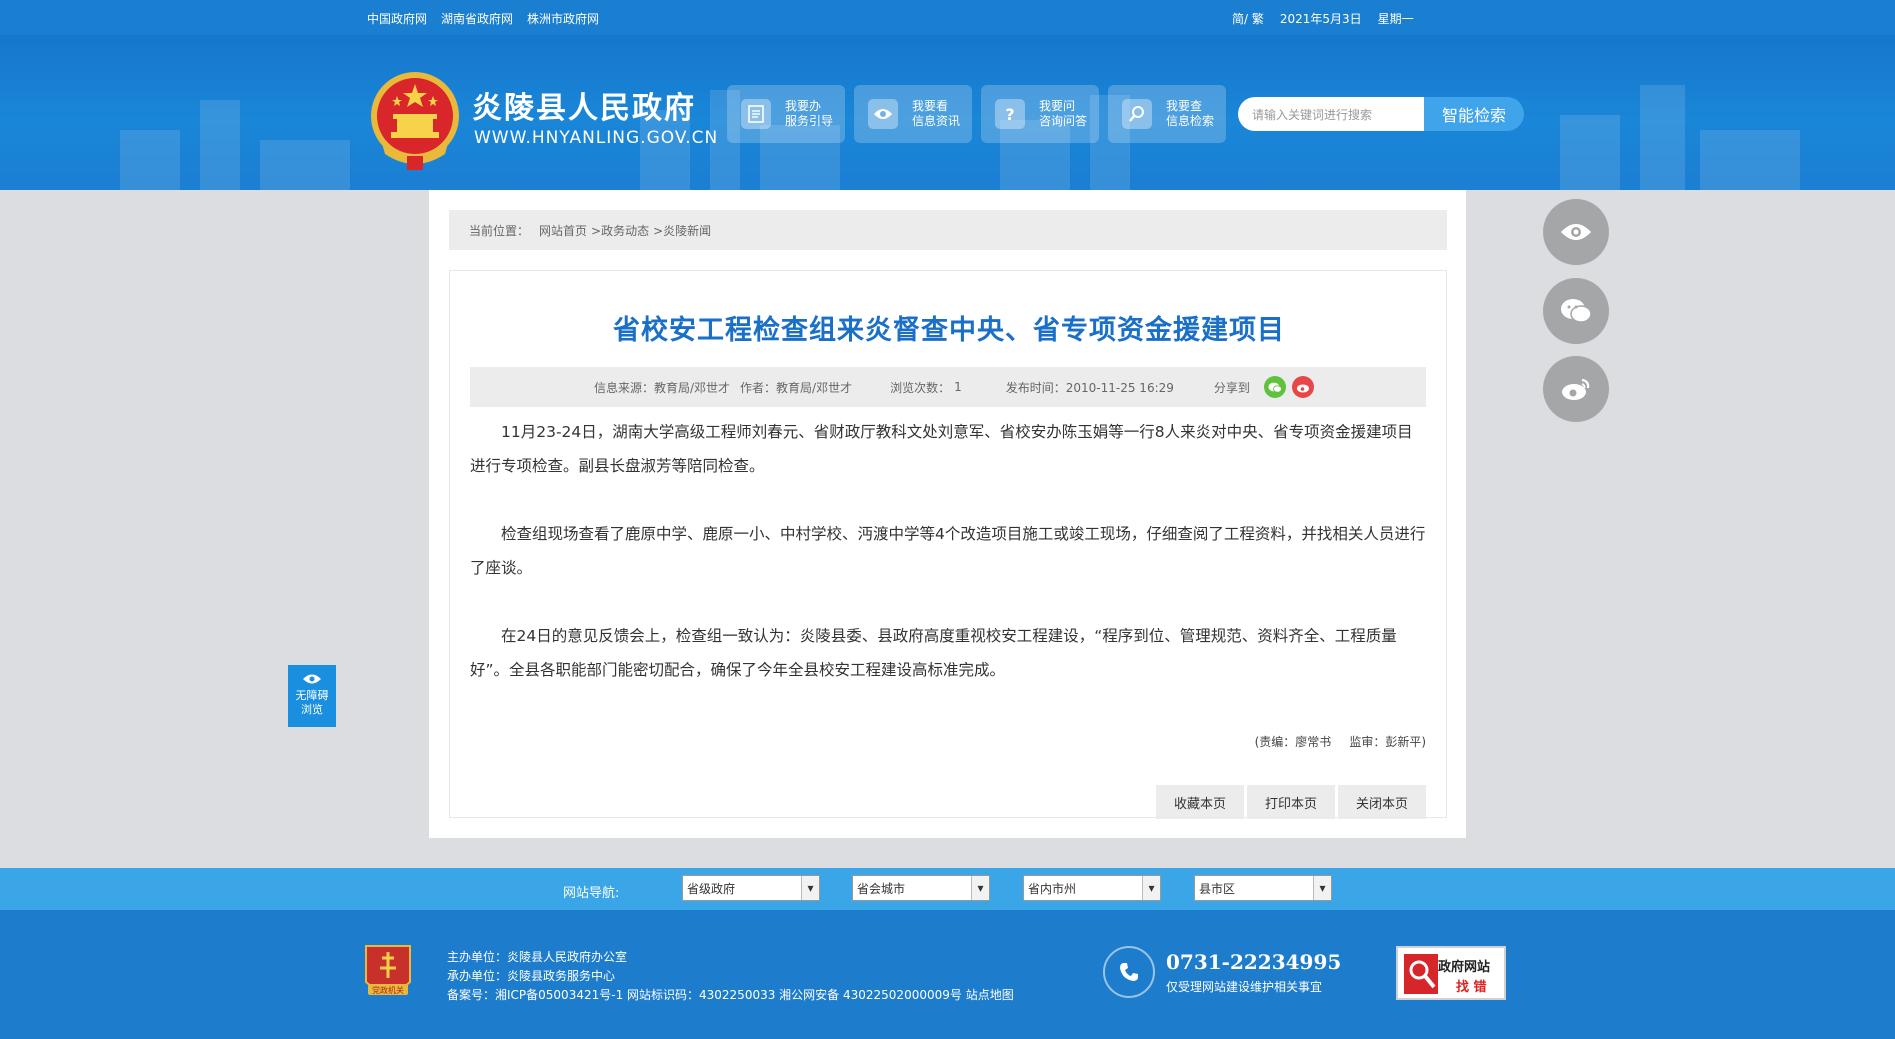  Describe the element at coordinates (1274, 387) in the screenshot. I see `wechat-share-icon` at that location.